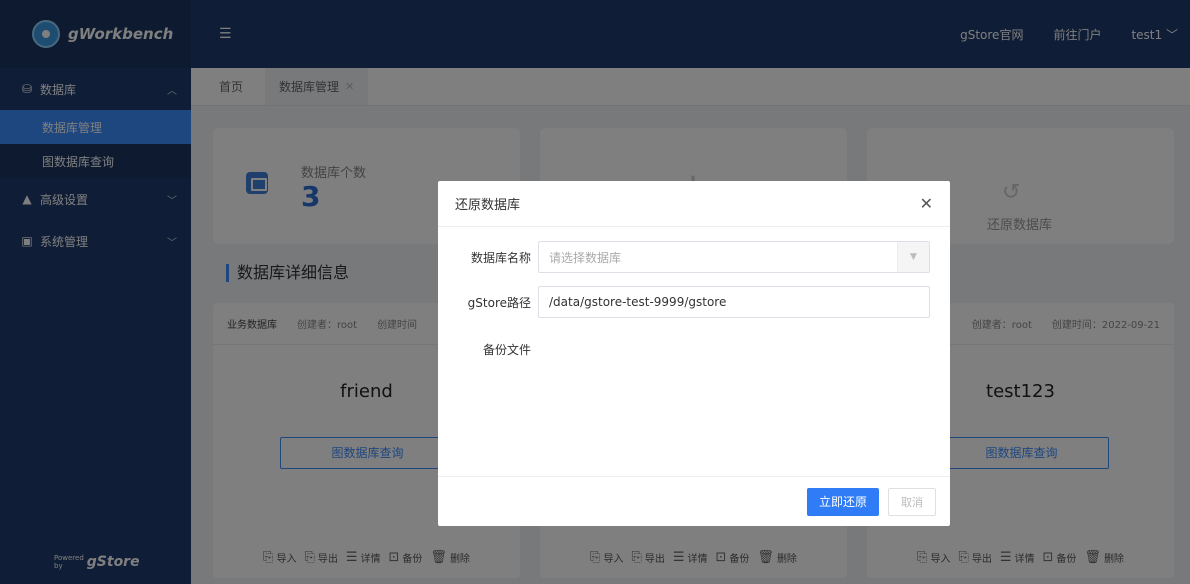 The height and width of the screenshot is (584, 1190). What do you see at coordinates (499, 302) in the screenshot?
I see `gstore-path-label: gStore路径` at bounding box center [499, 302].